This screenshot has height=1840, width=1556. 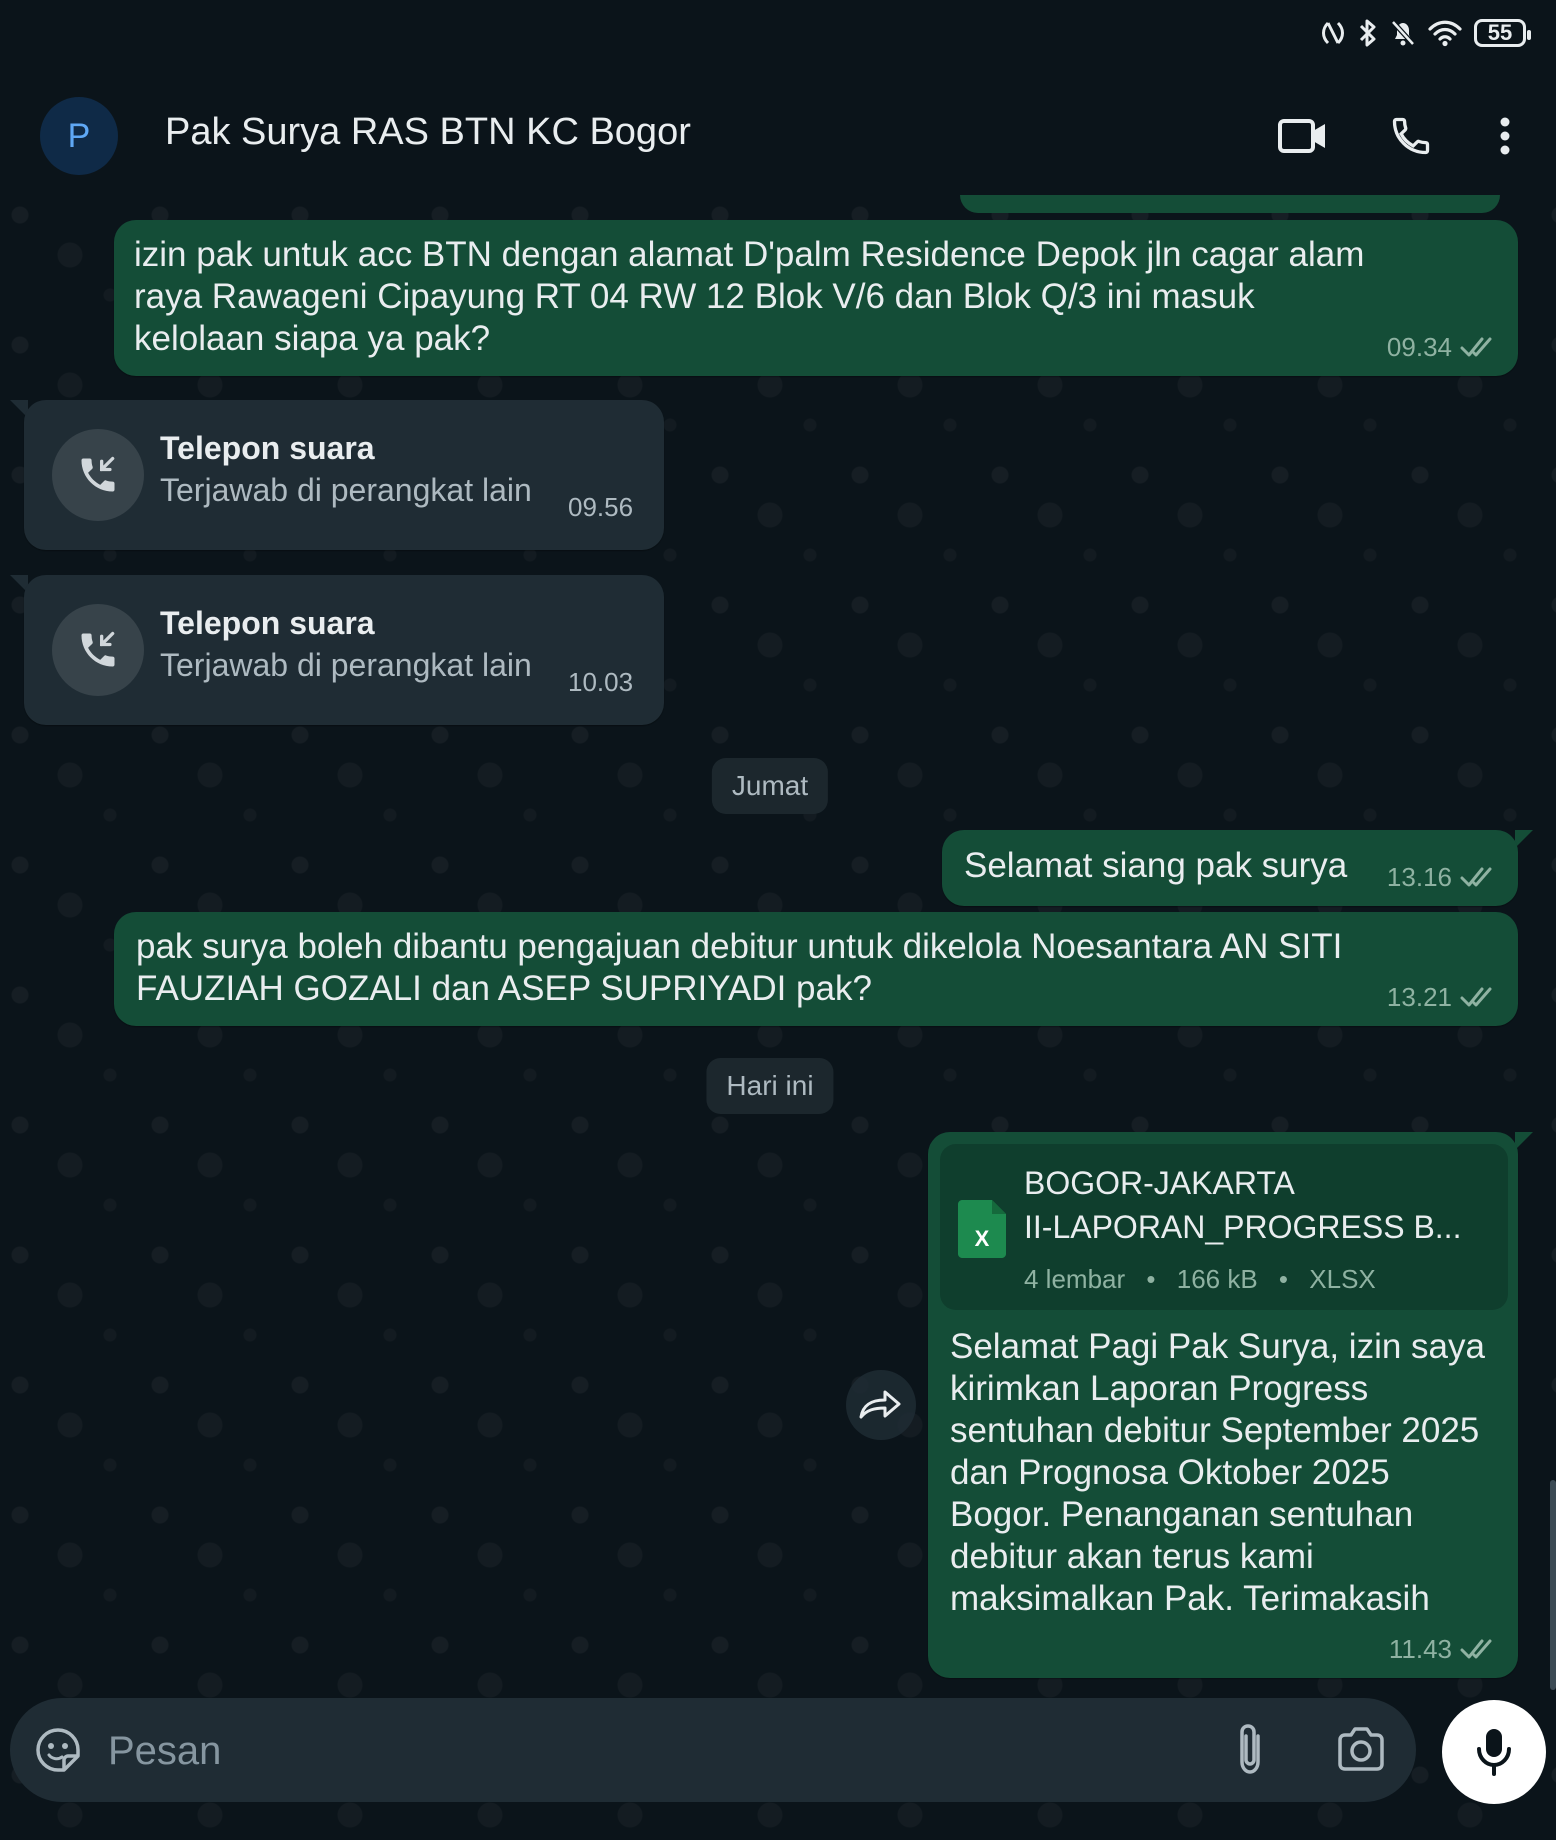 I want to click on message-input, so click(x=618, y=1751).